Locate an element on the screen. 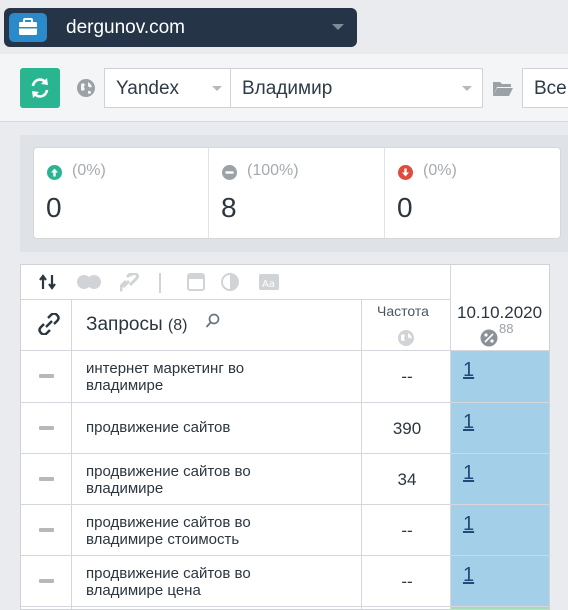 The width and height of the screenshot is (568, 610). group-value: Все is located at coordinates (550, 88).